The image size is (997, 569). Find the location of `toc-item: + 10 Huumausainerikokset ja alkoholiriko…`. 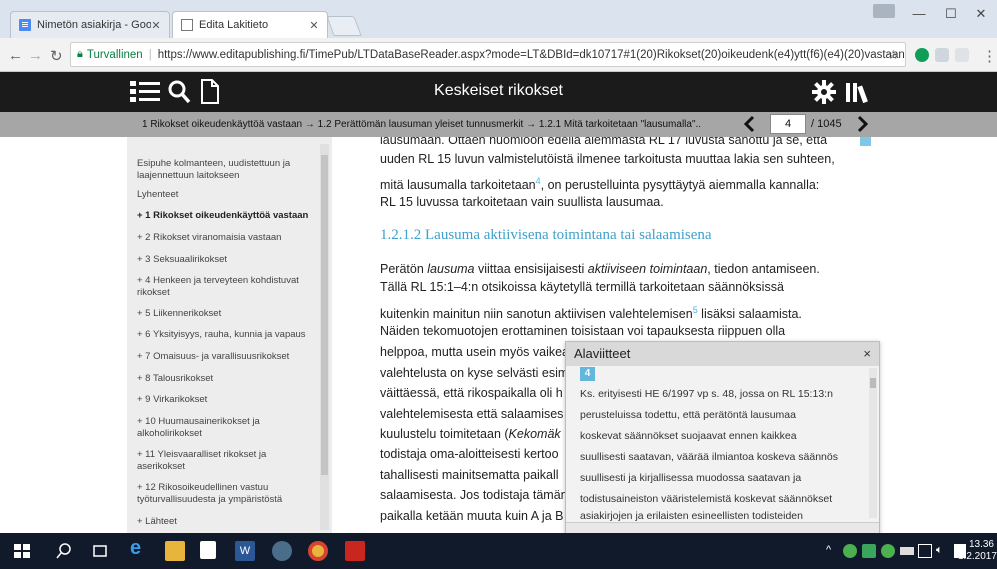

toc-item: + 10 Huumausainerikokset ja alkoholiriko… is located at coordinates (226, 428).